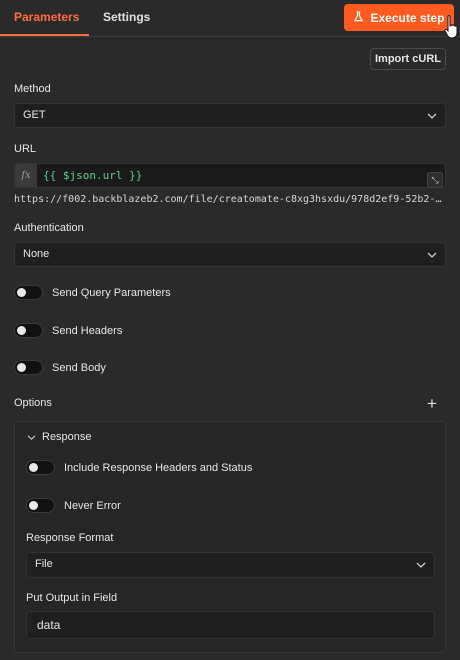 The width and height of the screenshot is (460, 660). I want to click on tab-settings: Settings, so click(126, 18).